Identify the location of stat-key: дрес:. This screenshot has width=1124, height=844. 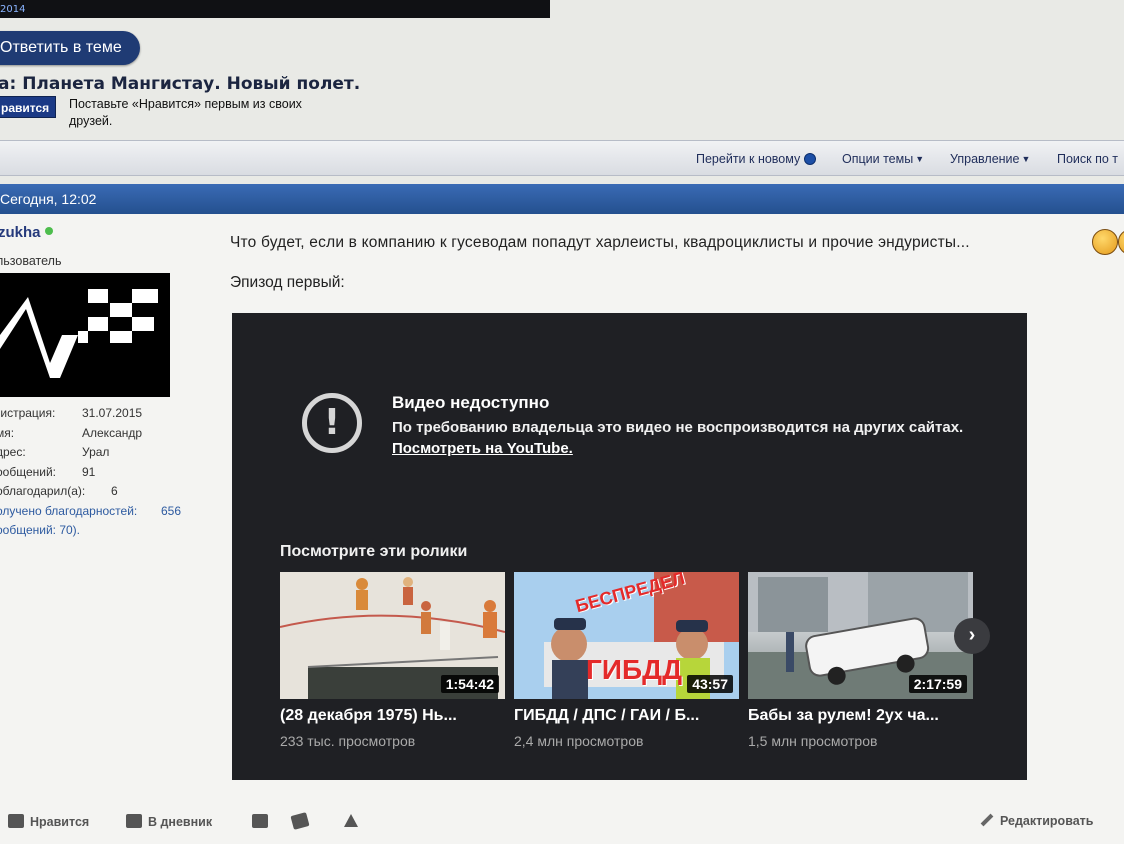
(13, 452).